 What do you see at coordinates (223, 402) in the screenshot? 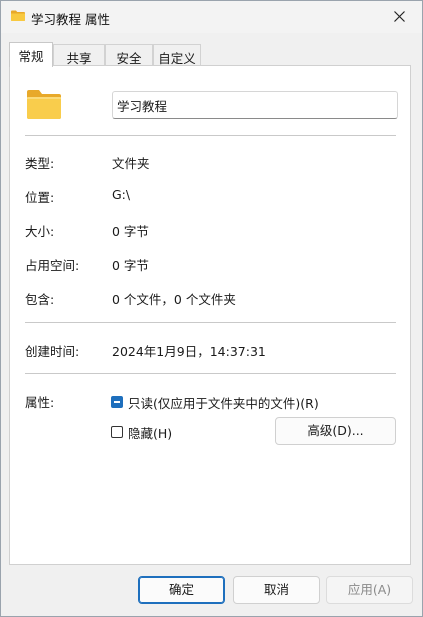
I see `readonly-label: 只读(仅应用于文件夹中的文件)(R)` at bounding box center [223, 402].